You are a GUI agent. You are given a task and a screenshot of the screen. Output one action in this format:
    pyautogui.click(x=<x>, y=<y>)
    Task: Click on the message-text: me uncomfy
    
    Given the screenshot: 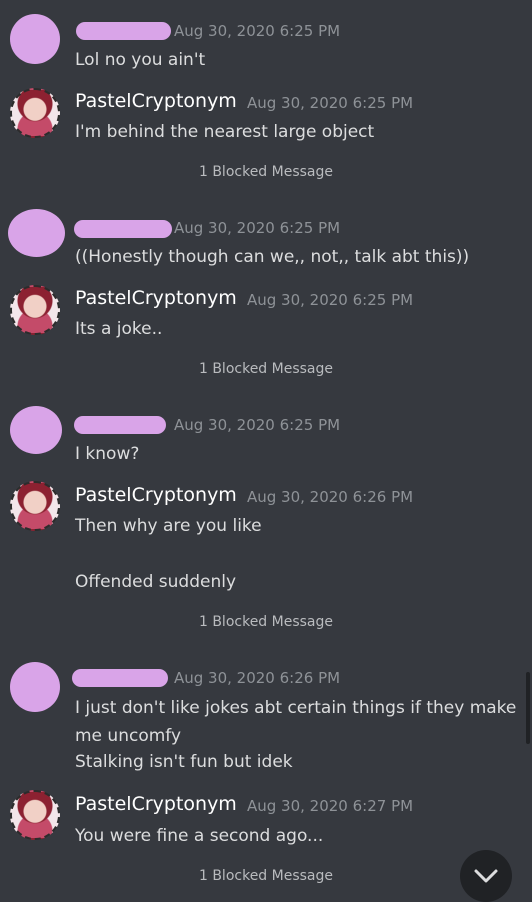 What is the action you would take?
    pyautogui.click(x=128, y=736)
    